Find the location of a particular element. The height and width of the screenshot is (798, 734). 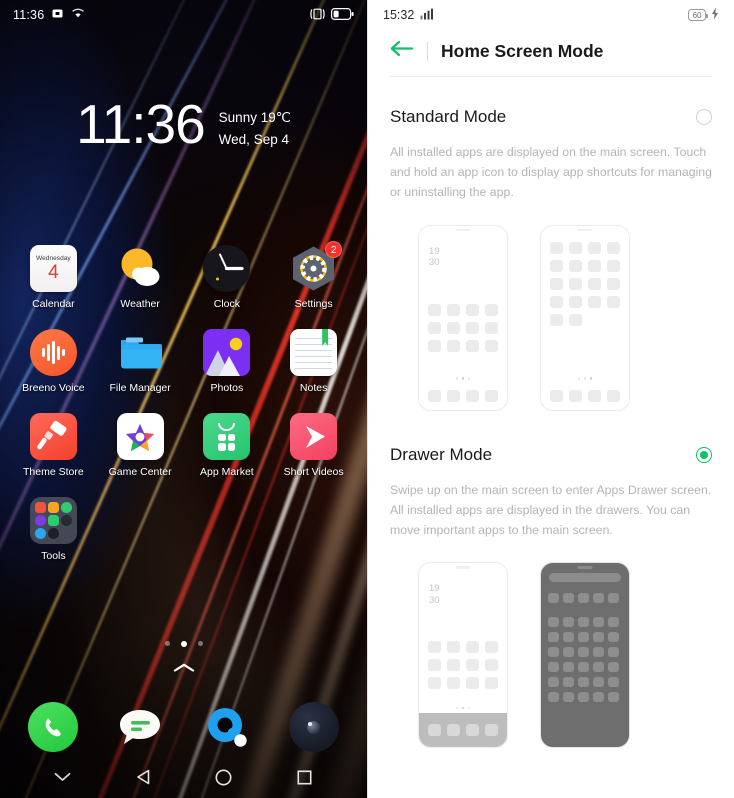

folder-tools: Tools is located at coordinates (53, 529).